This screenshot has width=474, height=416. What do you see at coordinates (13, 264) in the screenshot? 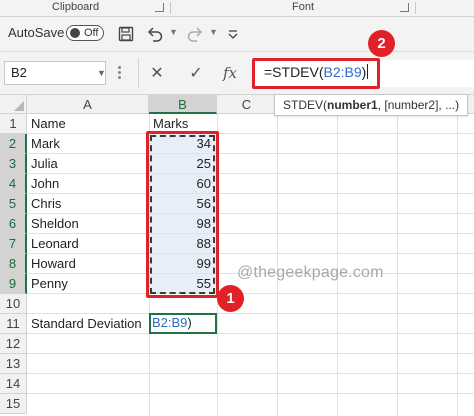
I see `row-header-8: 8` at bounding box center [13, 264].